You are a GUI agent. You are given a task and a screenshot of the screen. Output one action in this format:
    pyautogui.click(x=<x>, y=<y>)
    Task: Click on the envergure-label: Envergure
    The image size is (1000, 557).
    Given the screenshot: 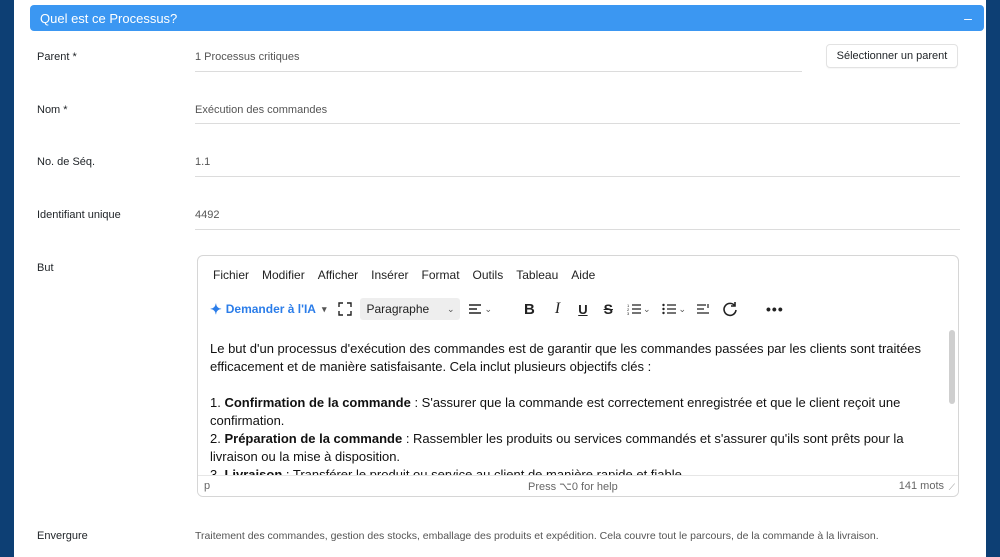 What is the action you would take?
    pyautogui.click(x=62, y=536)
    